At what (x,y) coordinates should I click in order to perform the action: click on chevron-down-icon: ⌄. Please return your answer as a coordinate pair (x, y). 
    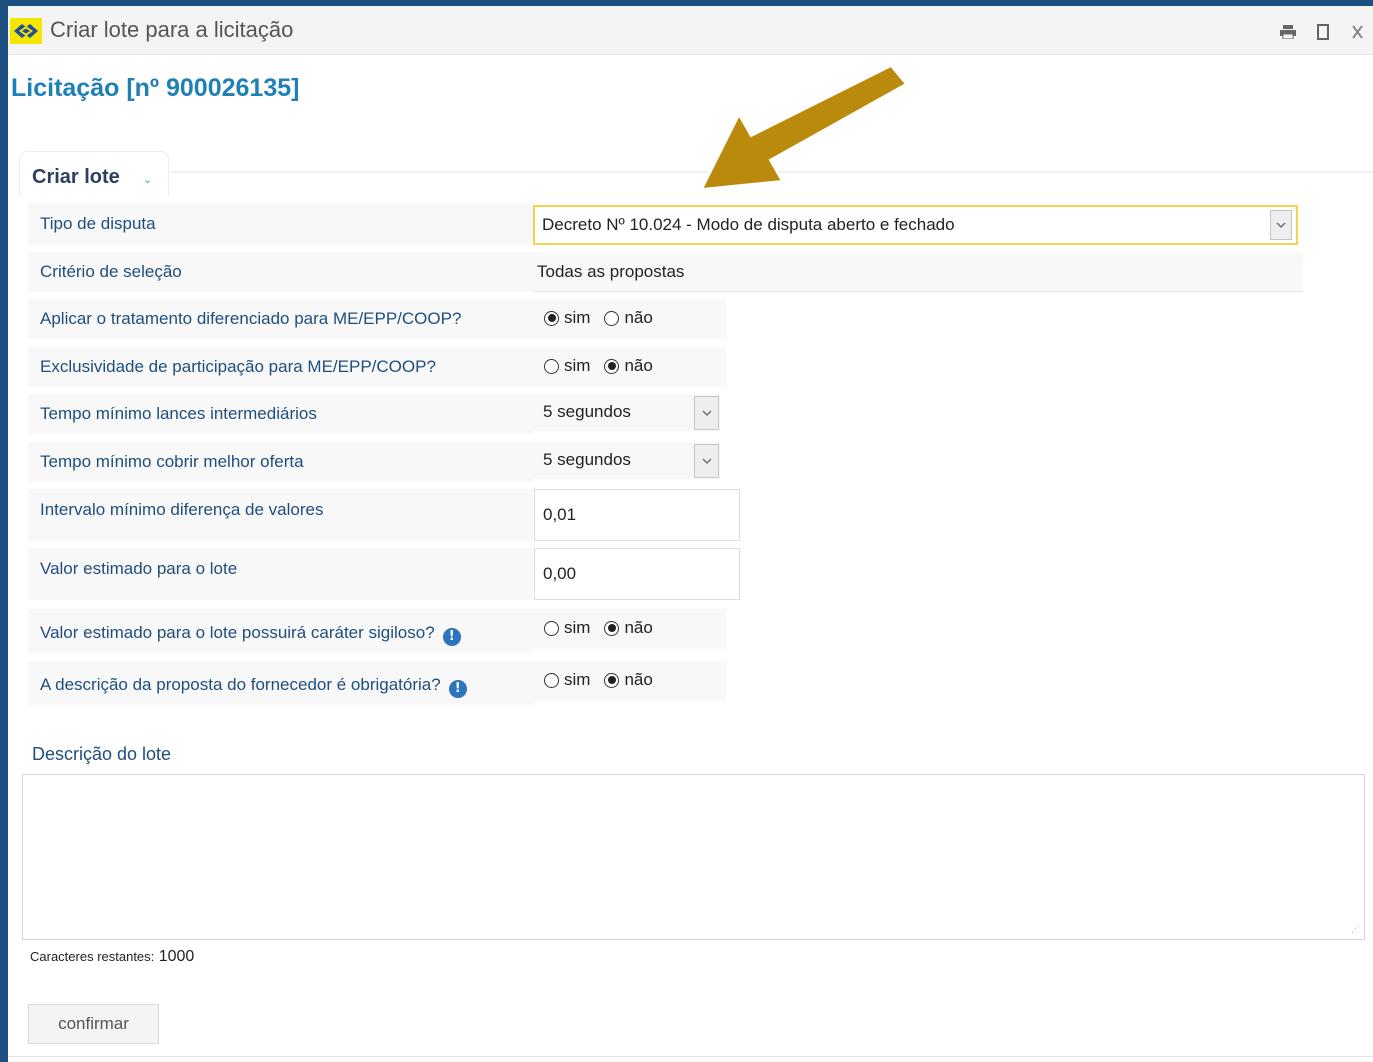
    Looking at the image, I should click on (148, 179).